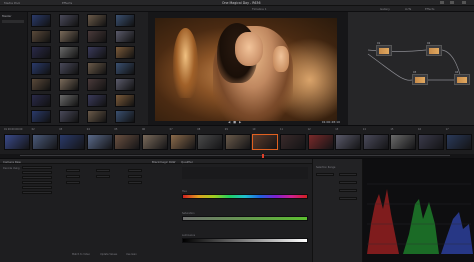 This screenshot has height=262, width=474. I want to click on tab-luts: LUTs, so click(408, 9).